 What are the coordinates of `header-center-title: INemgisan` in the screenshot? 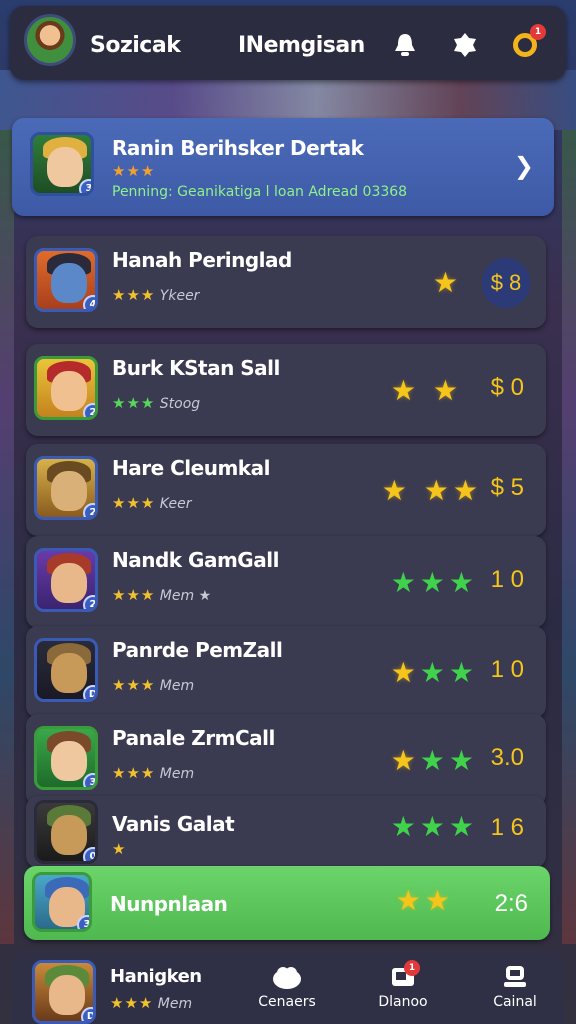 It's located at (301, 45).